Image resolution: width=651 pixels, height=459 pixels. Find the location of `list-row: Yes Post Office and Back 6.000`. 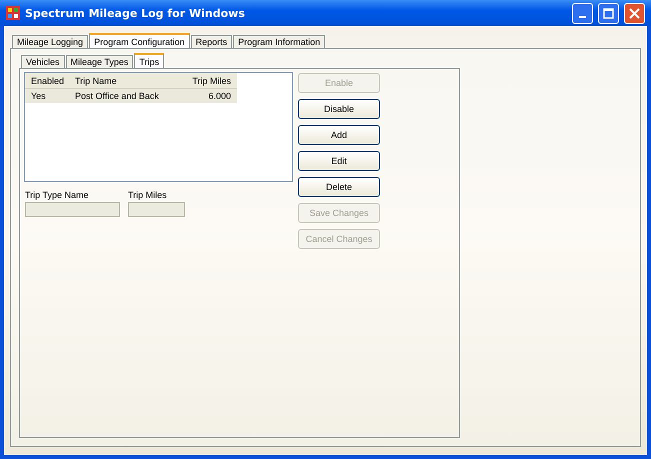

list-row: Yes Post Office and Back 6.000 is located at coordinates (131, 96).